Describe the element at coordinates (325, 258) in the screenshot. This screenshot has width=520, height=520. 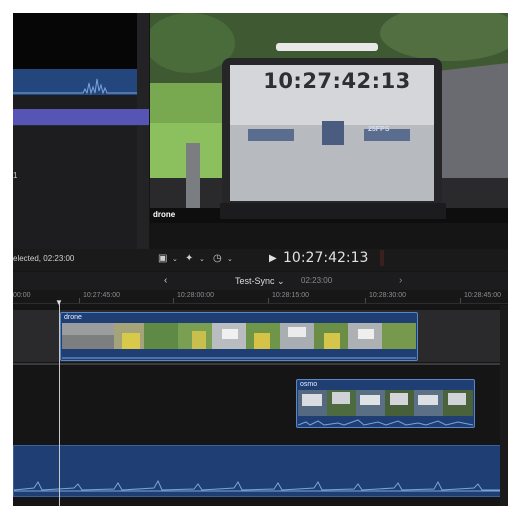
I see `timecode-display: 10:27:42:13` at that location.